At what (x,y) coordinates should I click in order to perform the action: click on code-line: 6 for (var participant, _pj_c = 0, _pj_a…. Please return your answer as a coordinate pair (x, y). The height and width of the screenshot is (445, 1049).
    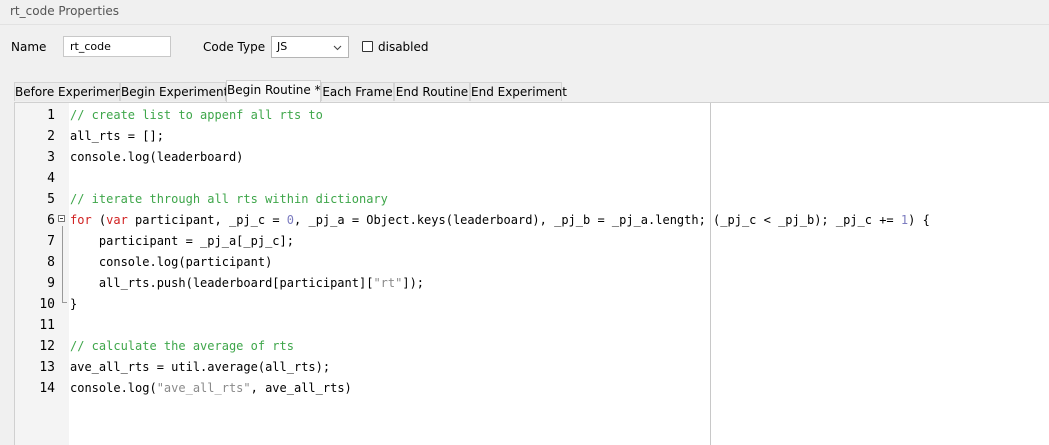
    Looking at the image, I should click on (532, 220).